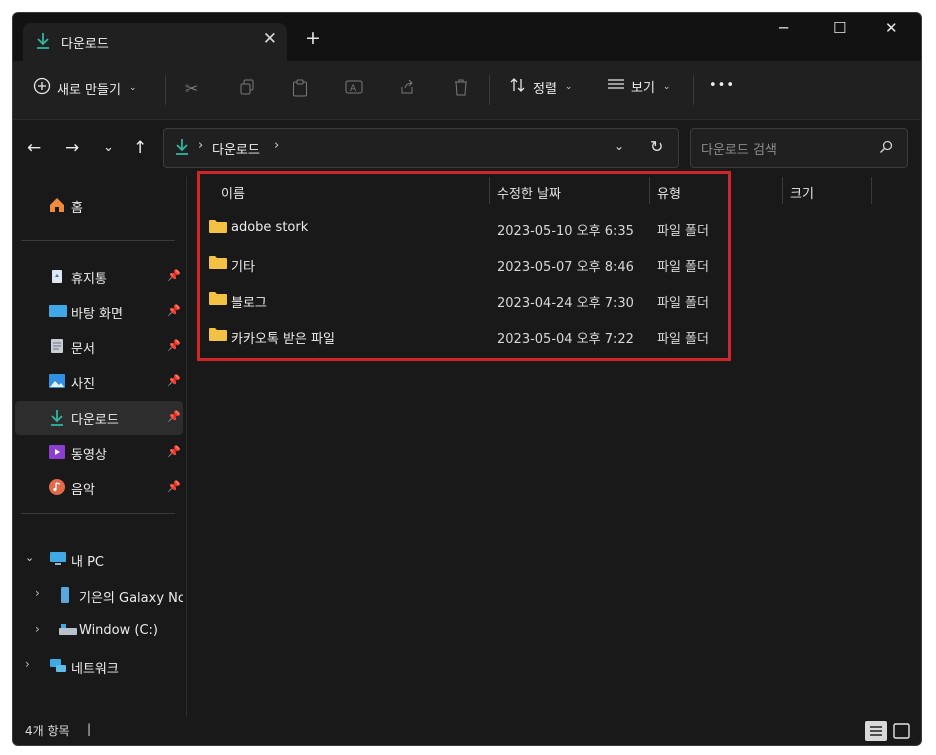 This screenshot has width=936, height=755. What do you see at coordinates (89, 455) in the screenshot?
I see `sidebar-item-label: 동영상` at bounding box center [89, 455].